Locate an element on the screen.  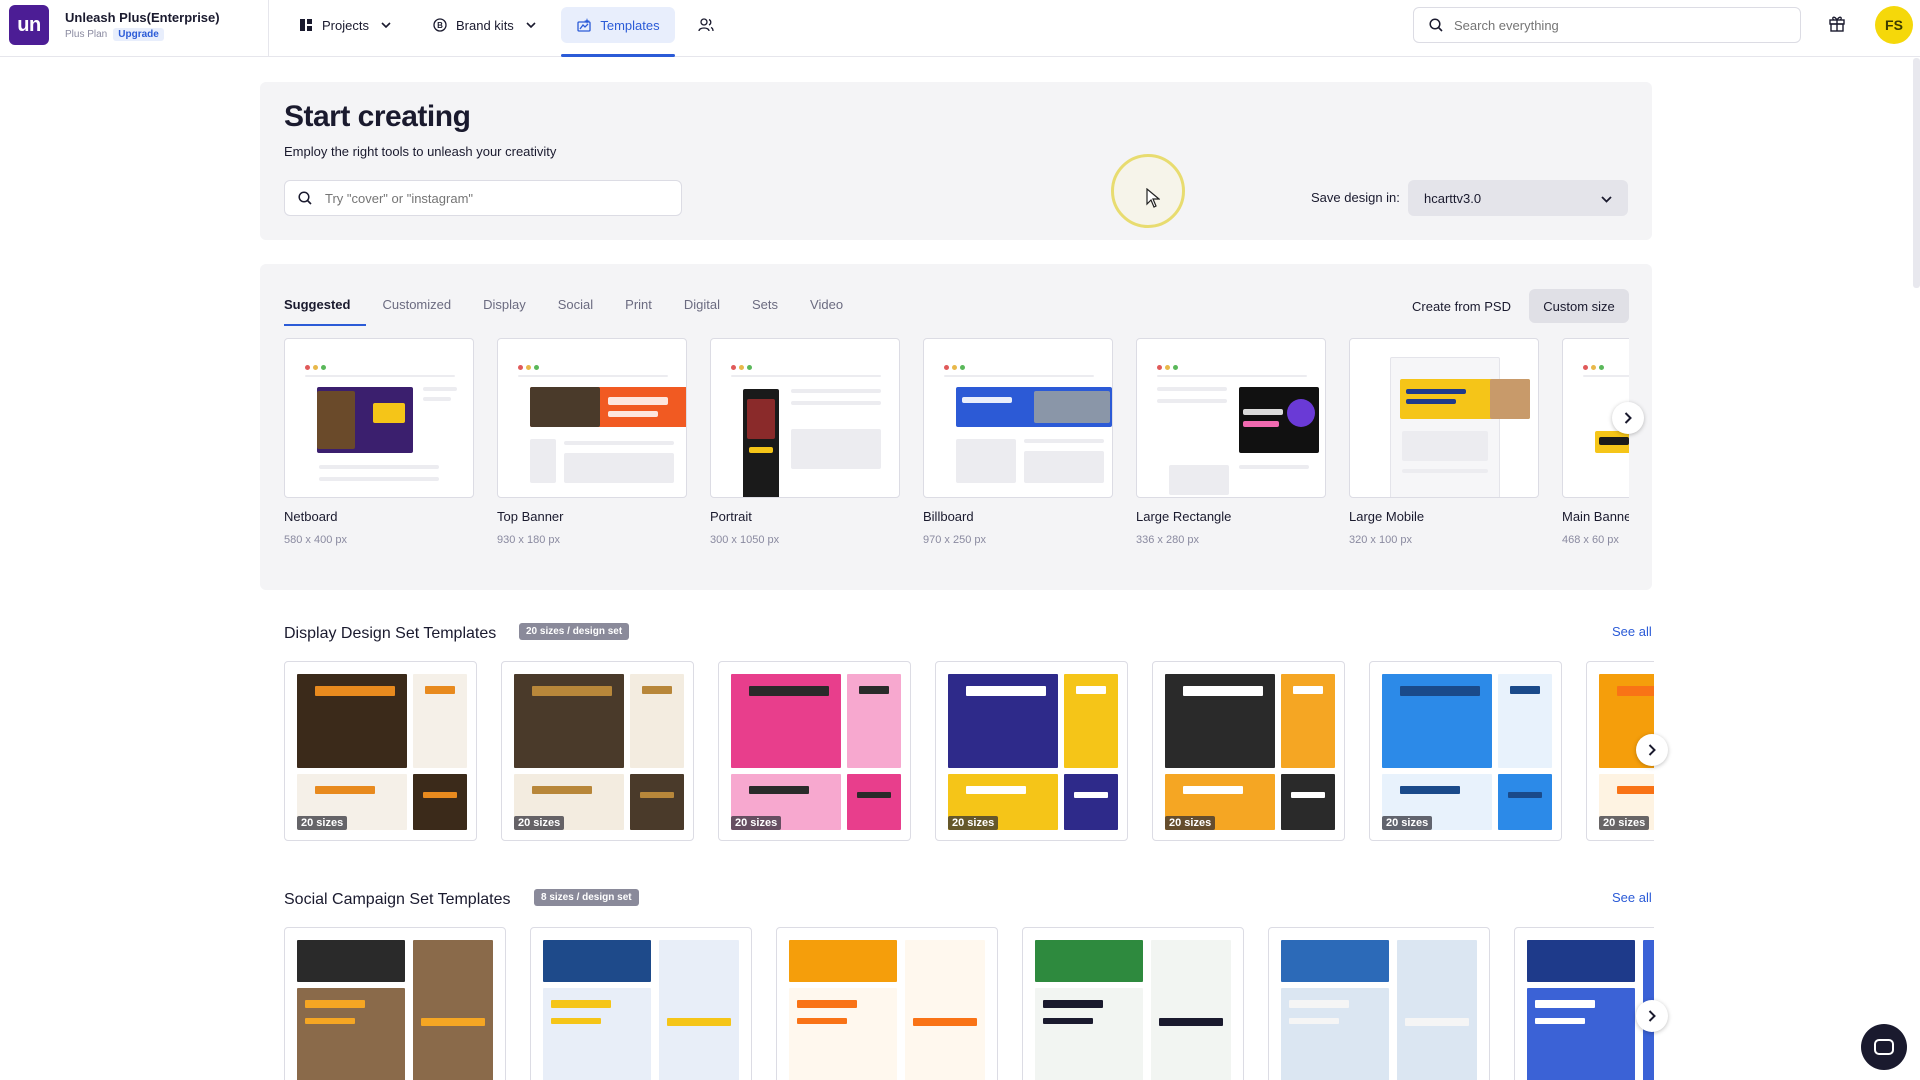
display-sets-see-all: See all is located at coordinates (1632, 631).